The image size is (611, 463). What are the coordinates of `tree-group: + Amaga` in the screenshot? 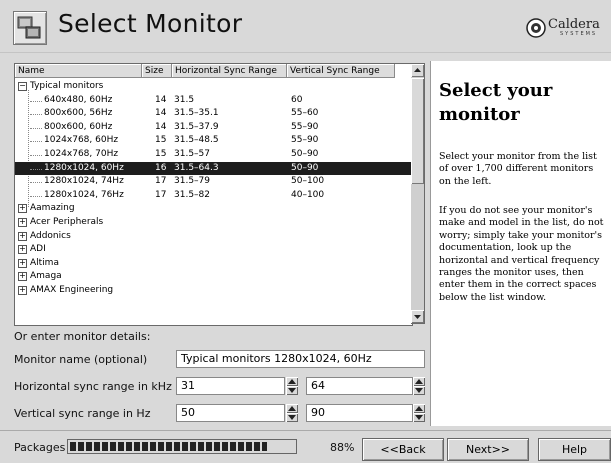 It's located at (213, 277).